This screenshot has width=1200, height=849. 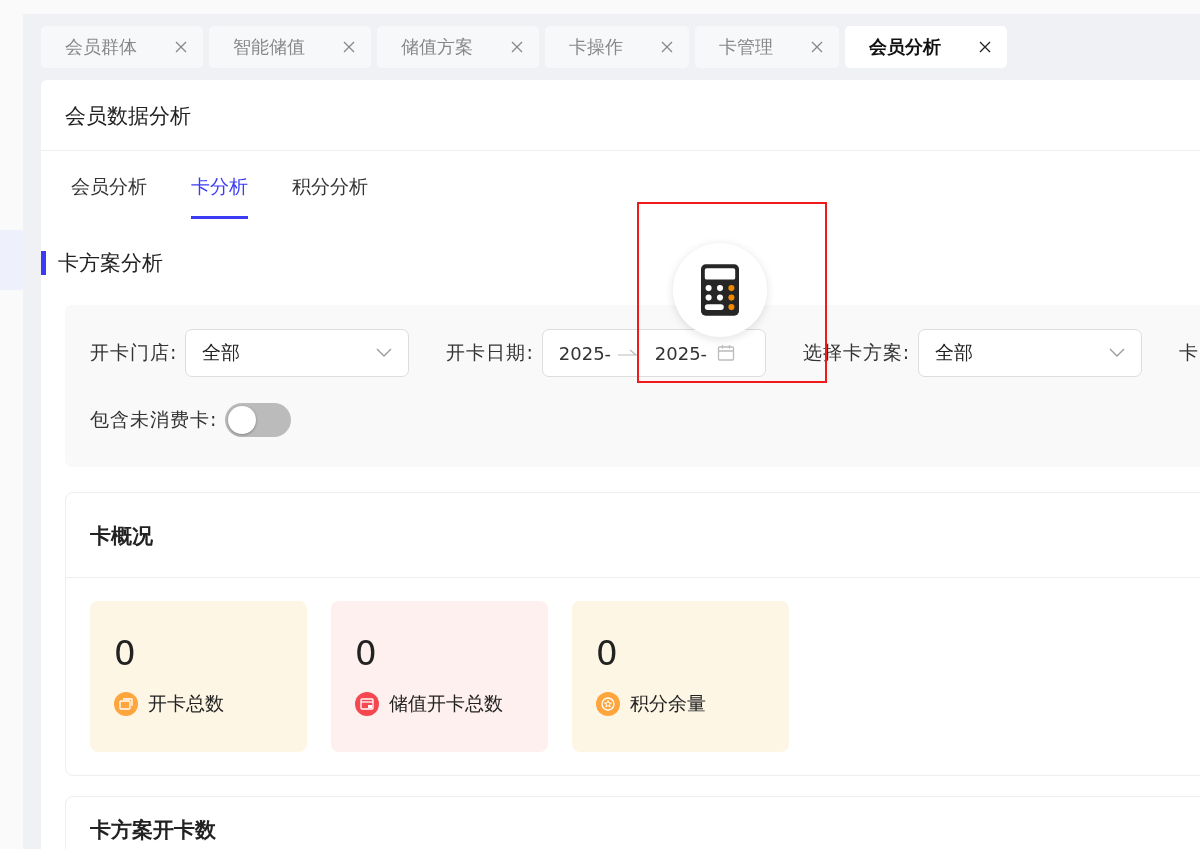 What do you see at coordinates (109, 185) in the screenshot?
I see `sub-tab: 会员分析` at bounding box center [109, 185].